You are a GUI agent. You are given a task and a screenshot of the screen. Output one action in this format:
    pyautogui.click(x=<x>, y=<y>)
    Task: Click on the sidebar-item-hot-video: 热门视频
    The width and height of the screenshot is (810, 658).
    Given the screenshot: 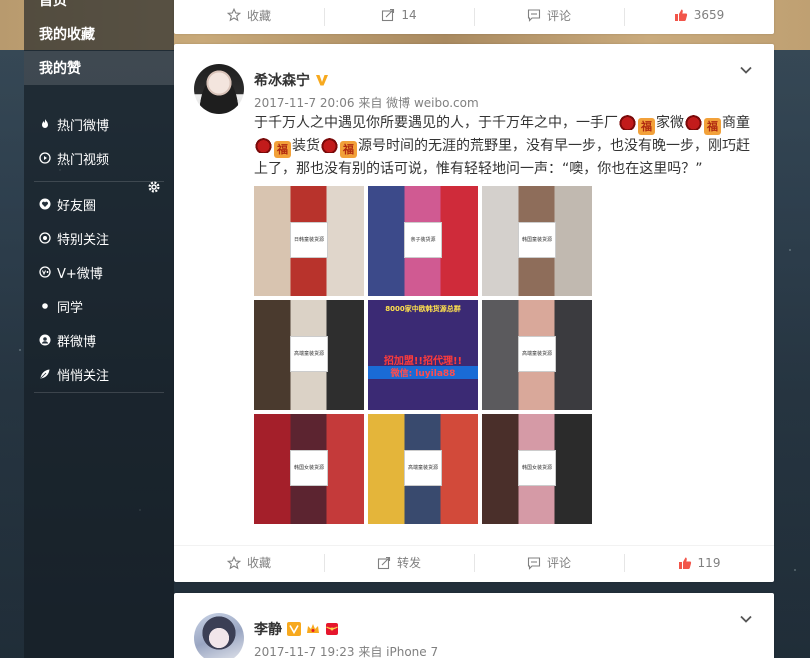 What is the action you would take?
    pyautogui.click(x=99, y=158)
    